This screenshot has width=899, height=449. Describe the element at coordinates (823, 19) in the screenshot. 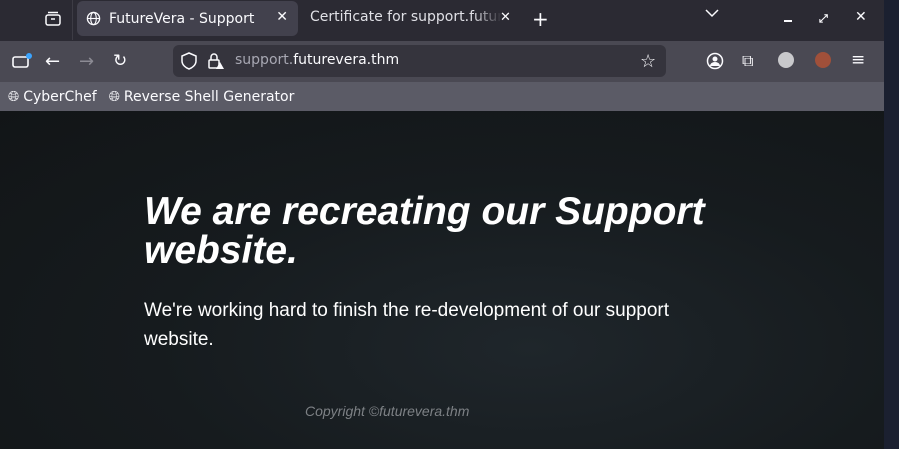

I see `maximize-icon: ⤢` at that location.